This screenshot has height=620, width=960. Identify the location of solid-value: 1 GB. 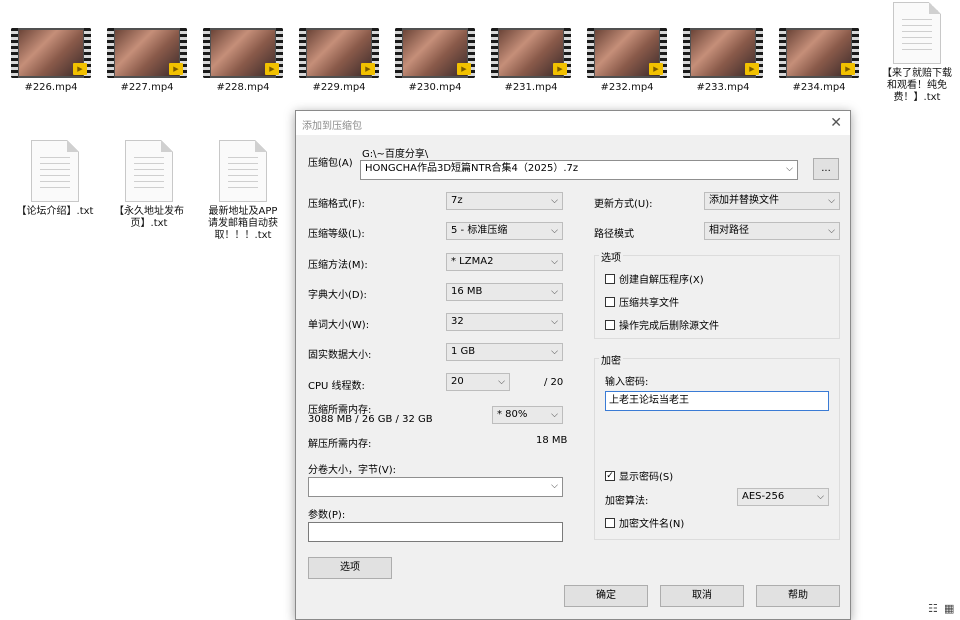
(463, 351).